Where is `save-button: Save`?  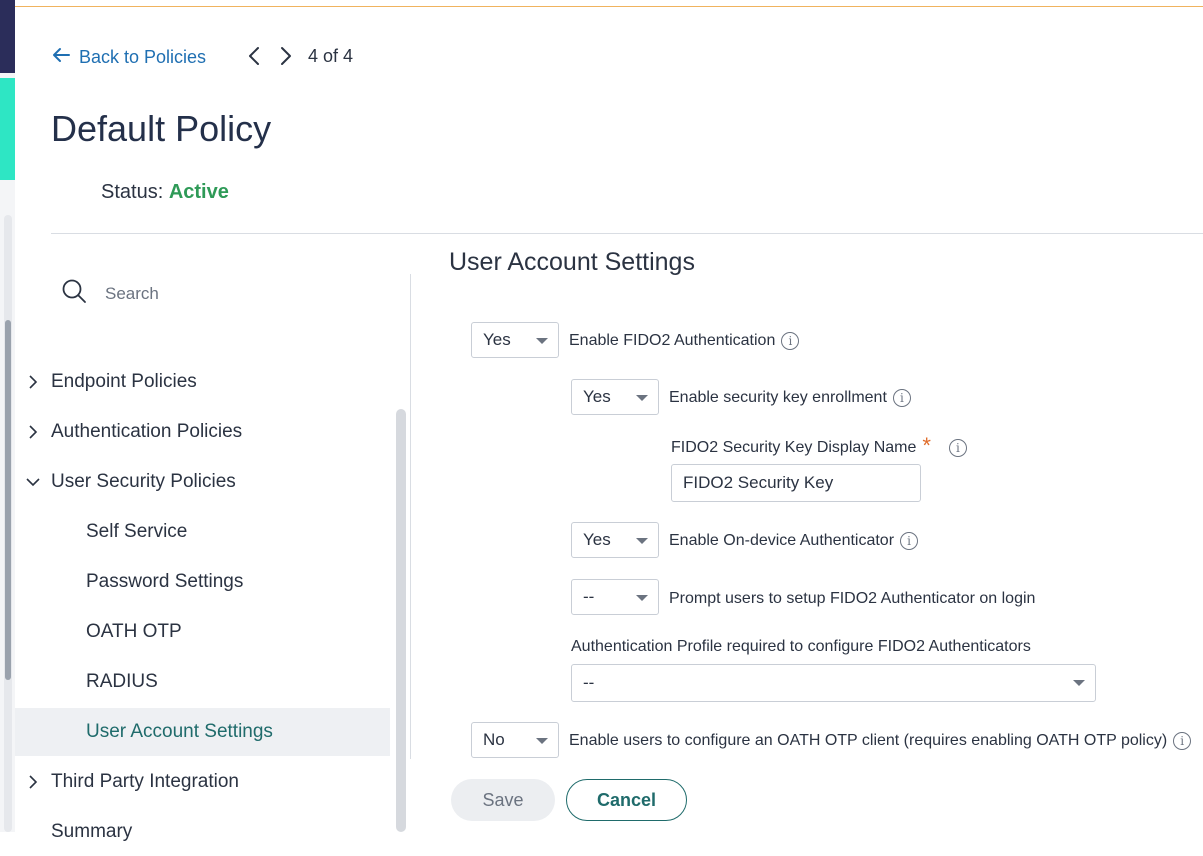
save-button: Save is located at coordinates (503, 800).